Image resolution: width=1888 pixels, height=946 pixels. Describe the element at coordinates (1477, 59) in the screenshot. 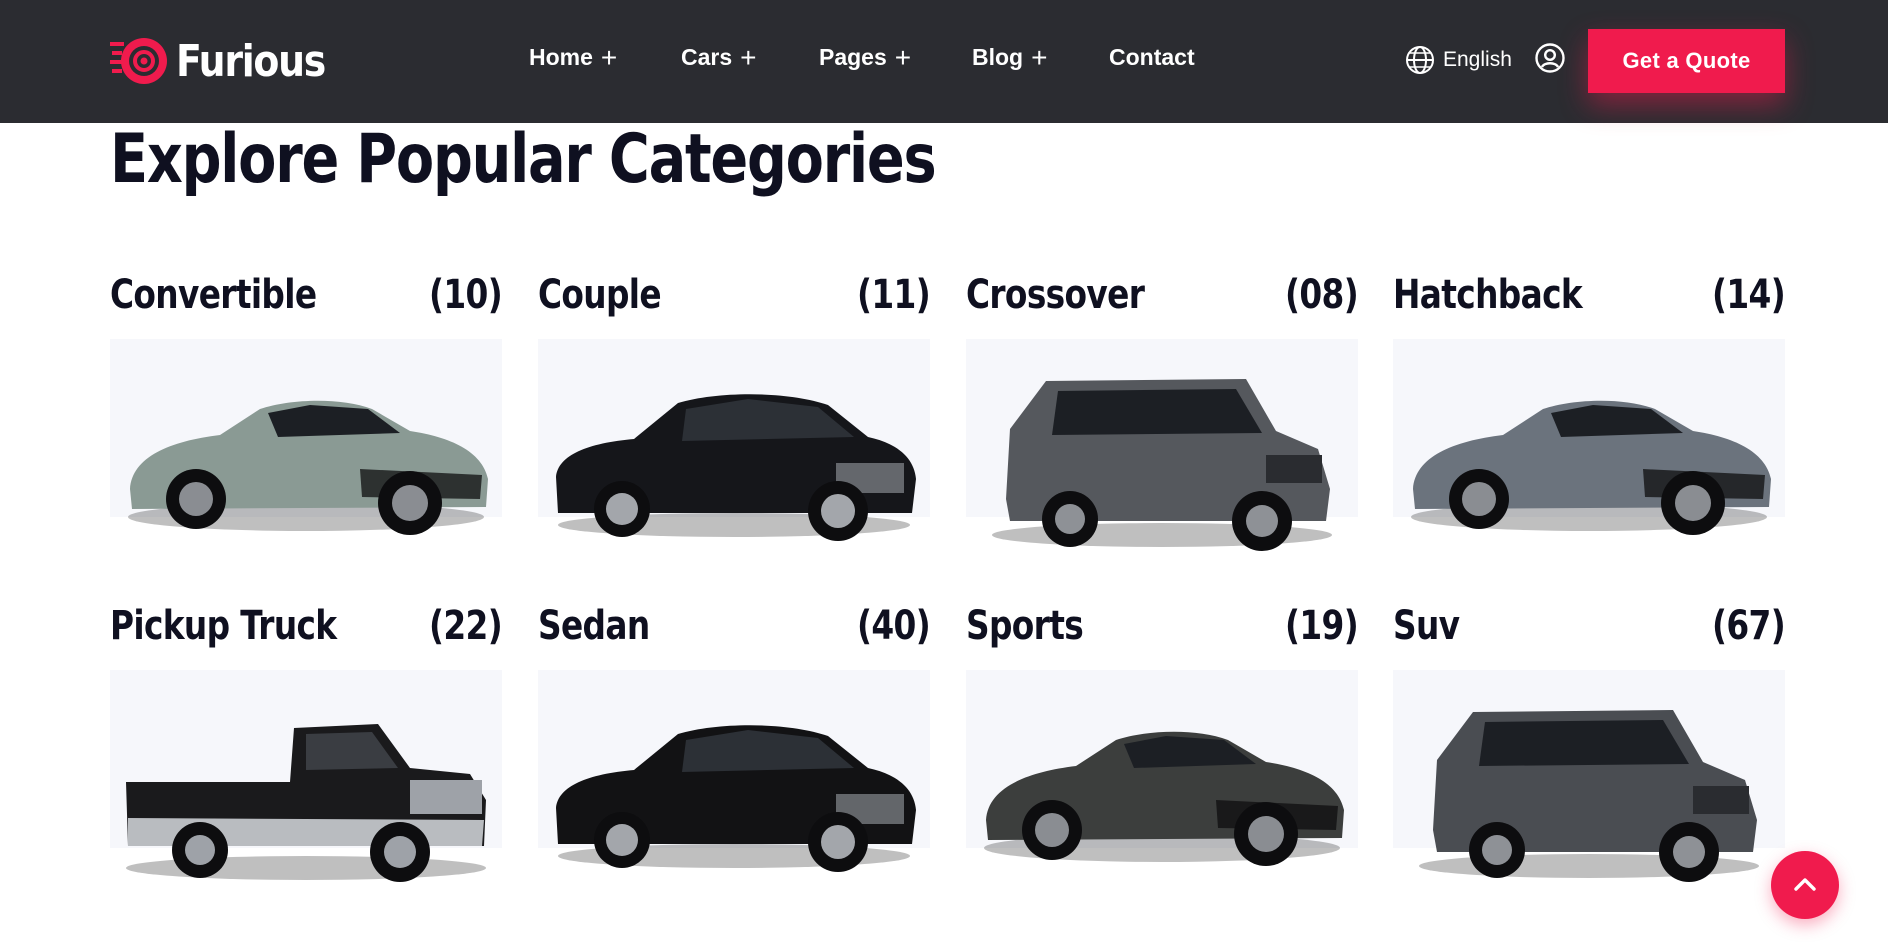

I see `language-label: English` at that location.